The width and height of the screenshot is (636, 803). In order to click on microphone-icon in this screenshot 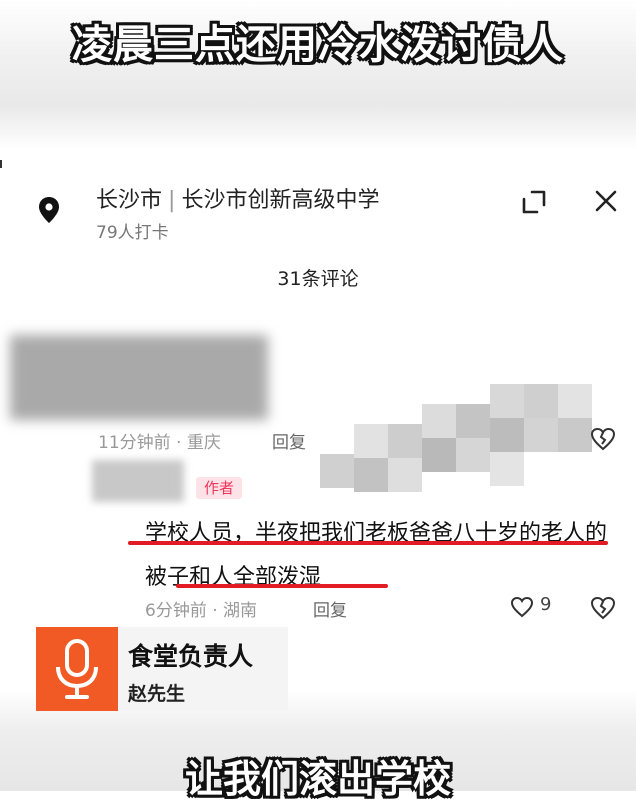, I will do `click(77, 669)`.